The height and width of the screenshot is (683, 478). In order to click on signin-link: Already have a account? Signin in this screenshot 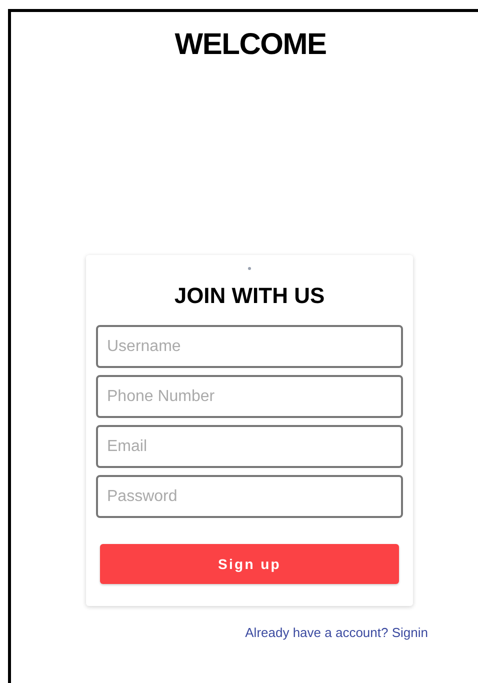, I will do `click(336, 632)`.